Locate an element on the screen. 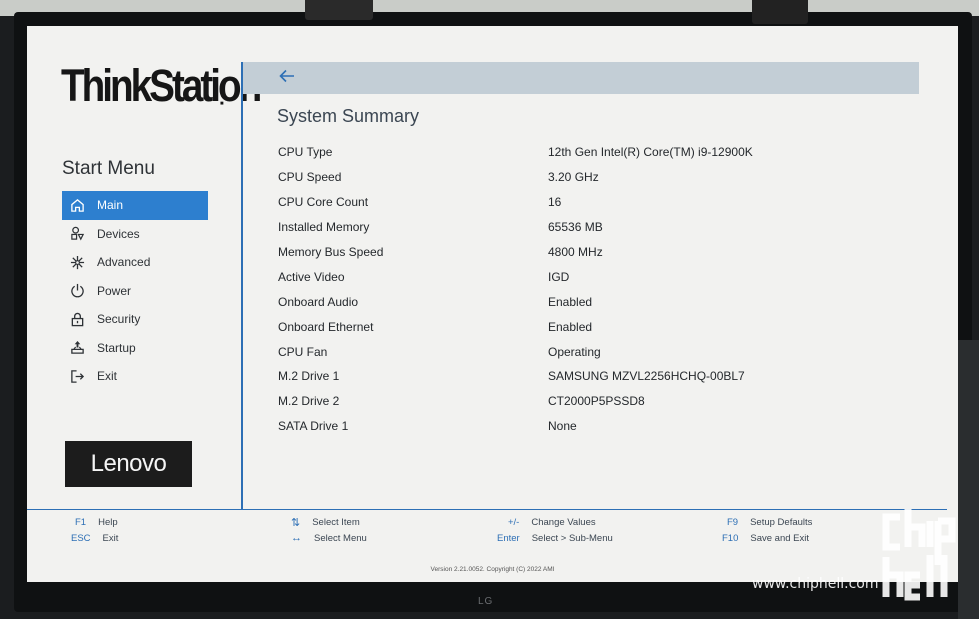  row-label: CPU Speed is located at coordinates (310, 177).